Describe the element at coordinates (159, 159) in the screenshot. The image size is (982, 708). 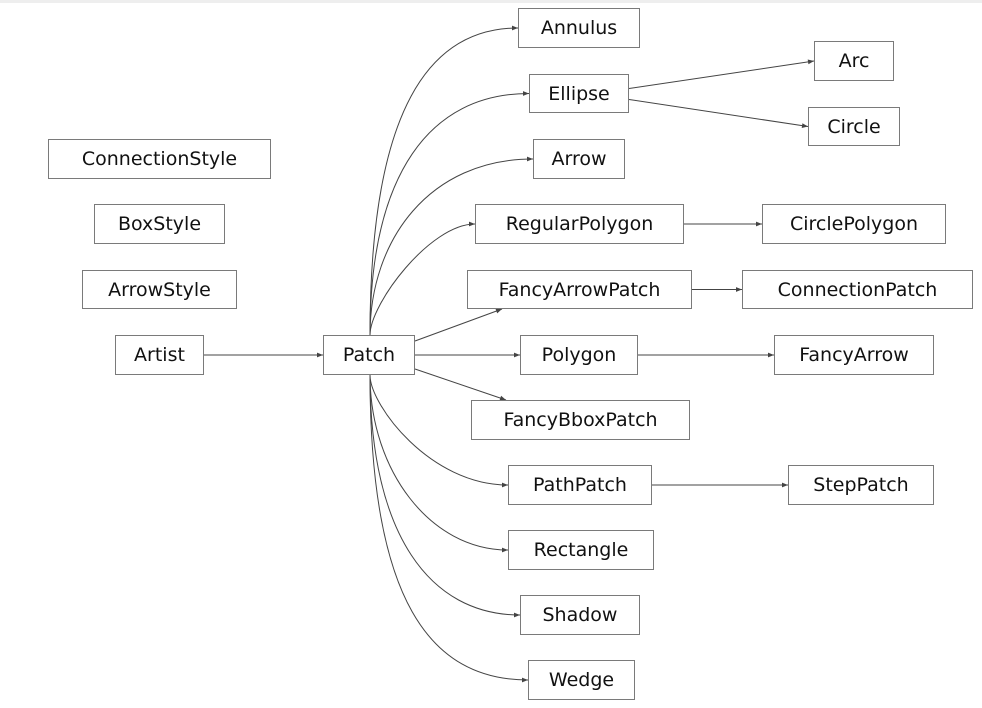
I see `node-connectionstyle: ConnectionStyle` at that location.